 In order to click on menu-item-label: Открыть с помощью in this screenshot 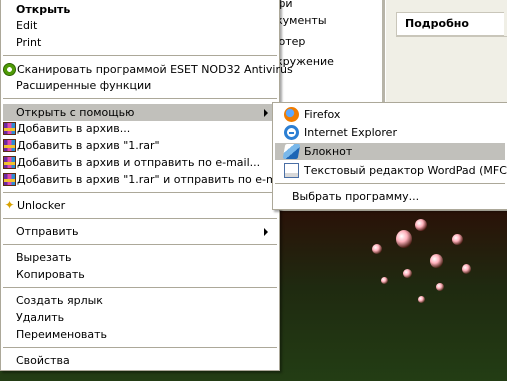, I will do `click(75, 112)`.